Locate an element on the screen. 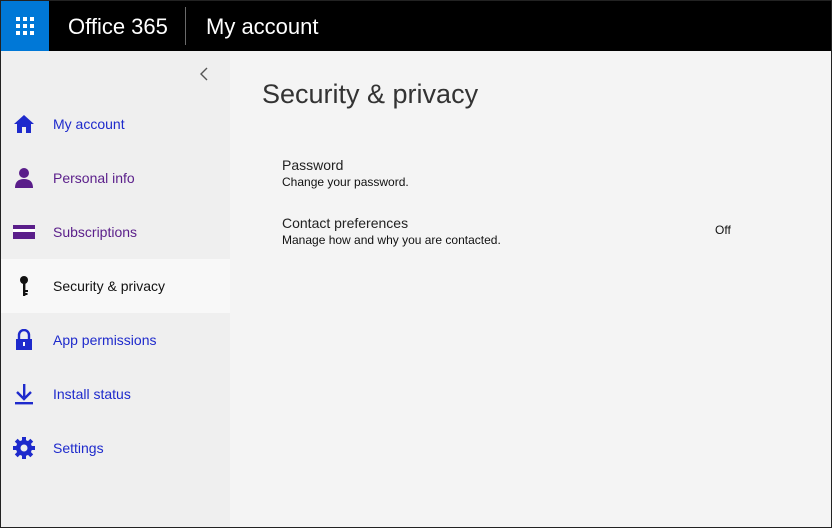  setting-description: Change your password. is located at coordinates (345, 182).